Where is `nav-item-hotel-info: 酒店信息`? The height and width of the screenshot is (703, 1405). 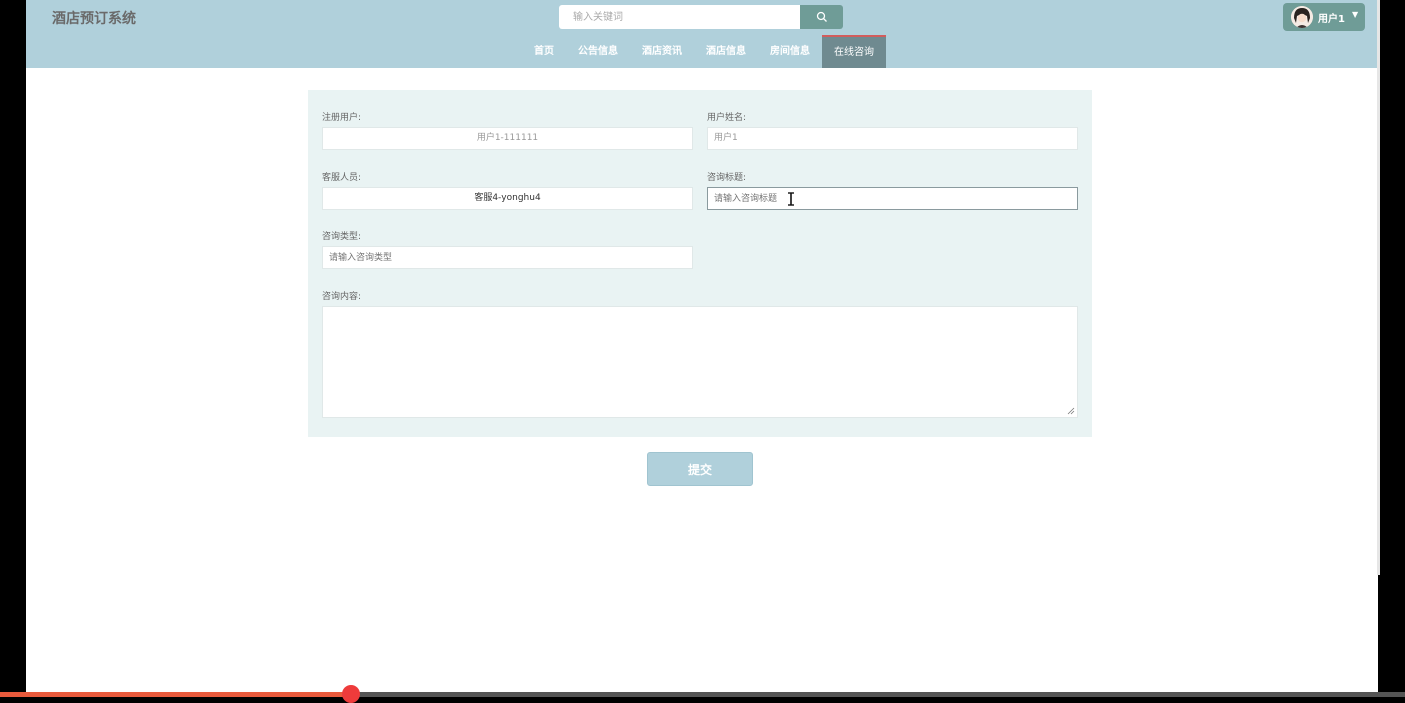
nav-item-hotel-info: 酒店信息 is located at coordinates (726, 51).